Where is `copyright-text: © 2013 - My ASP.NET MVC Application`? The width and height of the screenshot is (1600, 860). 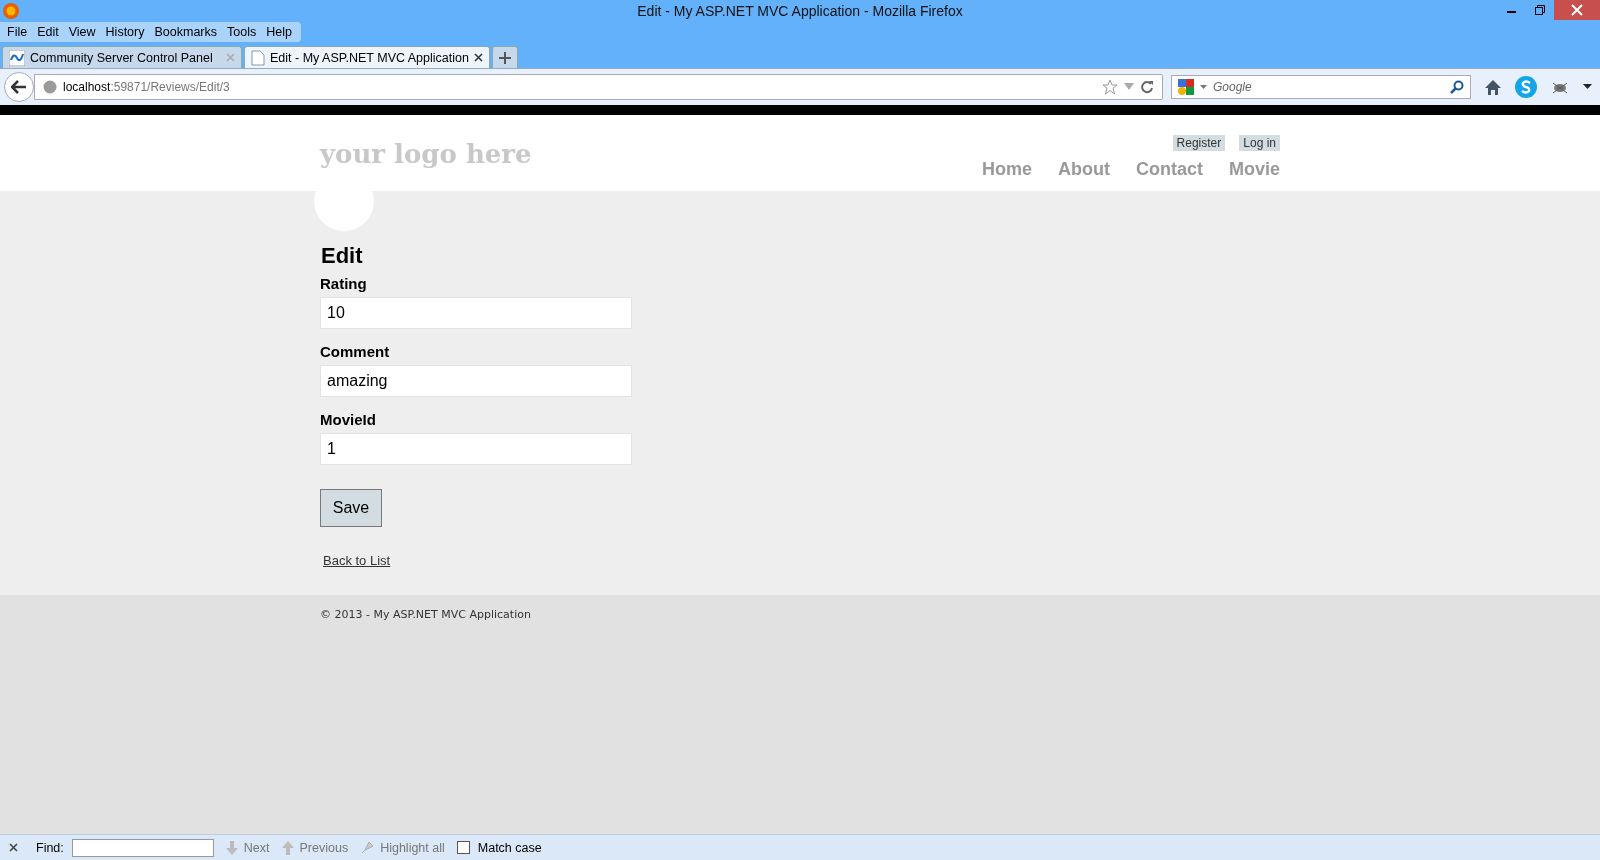 copyright-text: © 2013 - My ASP.NET MVC Application is located at coordinates (425, 614).